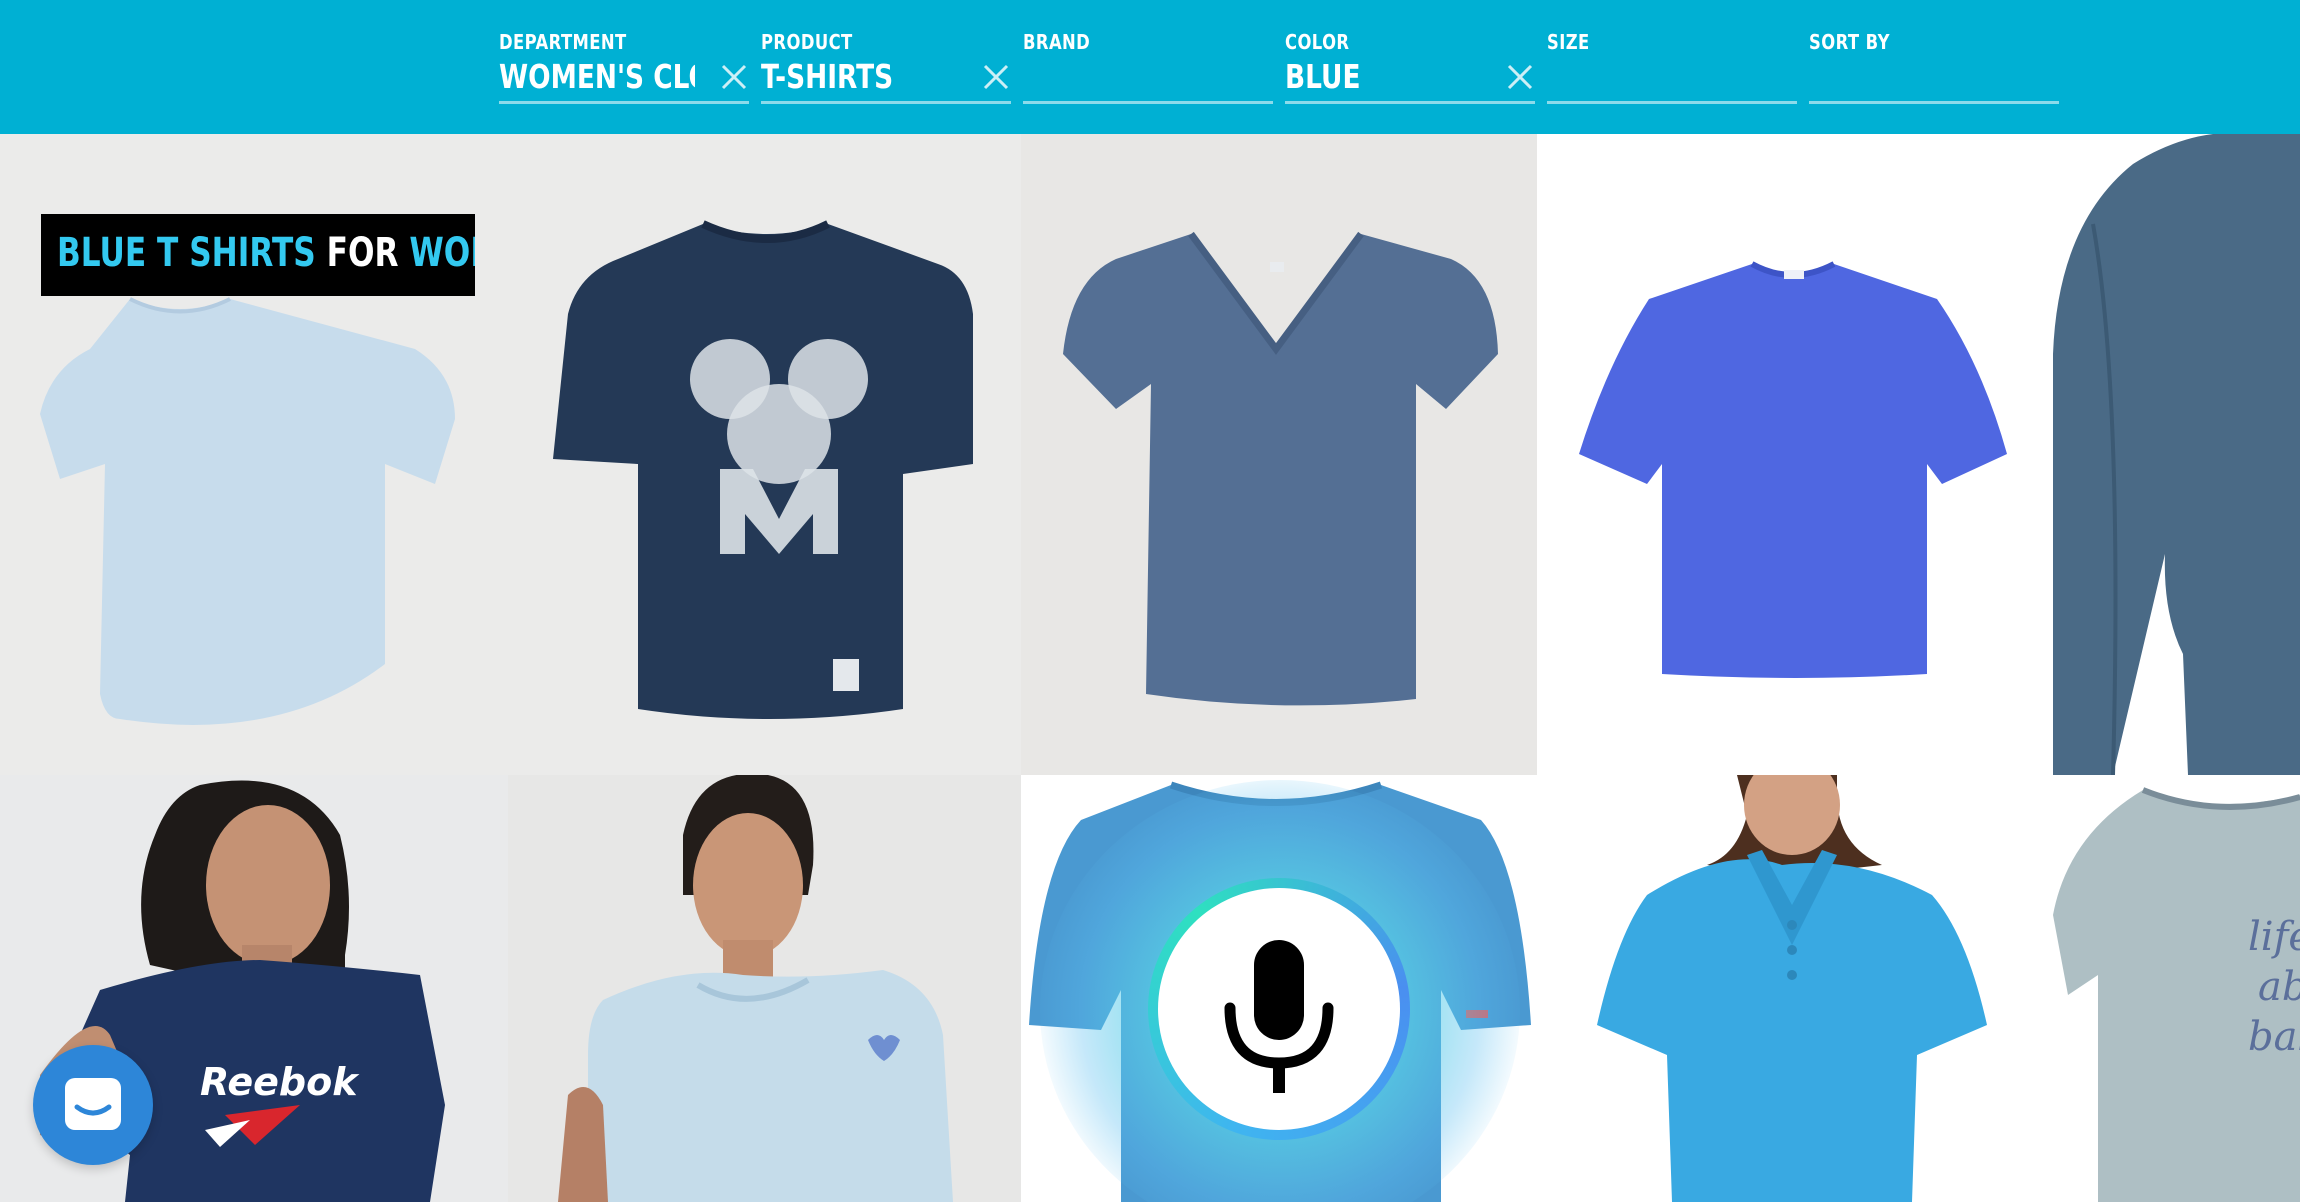  I want to click on color-label: COLOR, so click(1317, 42).